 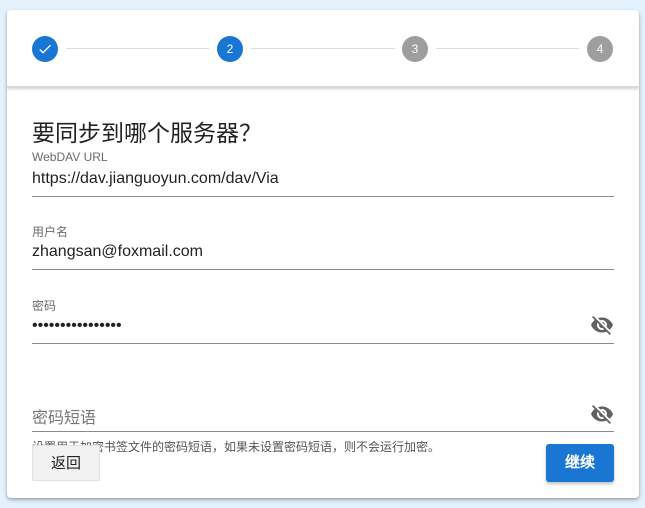 I want to click on step-3: 3, so click(x=415, y=49).